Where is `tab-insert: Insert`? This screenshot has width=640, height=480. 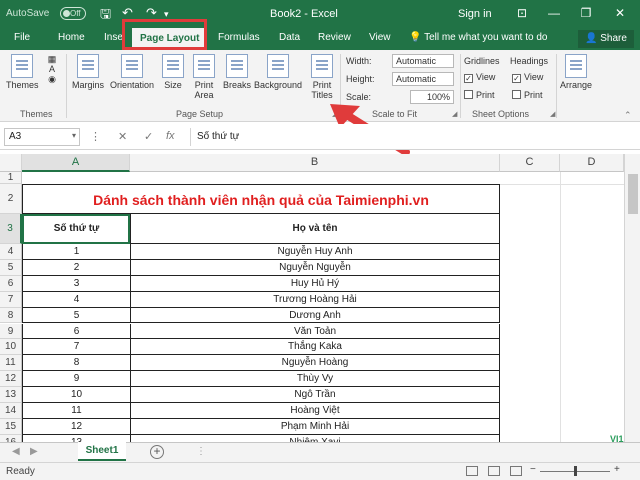 tab-insert: Insert is located at coordinates (114, 37).